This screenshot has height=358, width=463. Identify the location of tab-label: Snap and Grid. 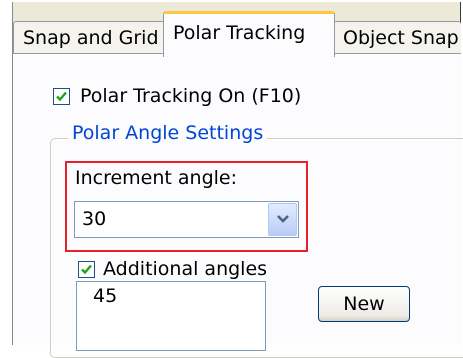
(91, 38).